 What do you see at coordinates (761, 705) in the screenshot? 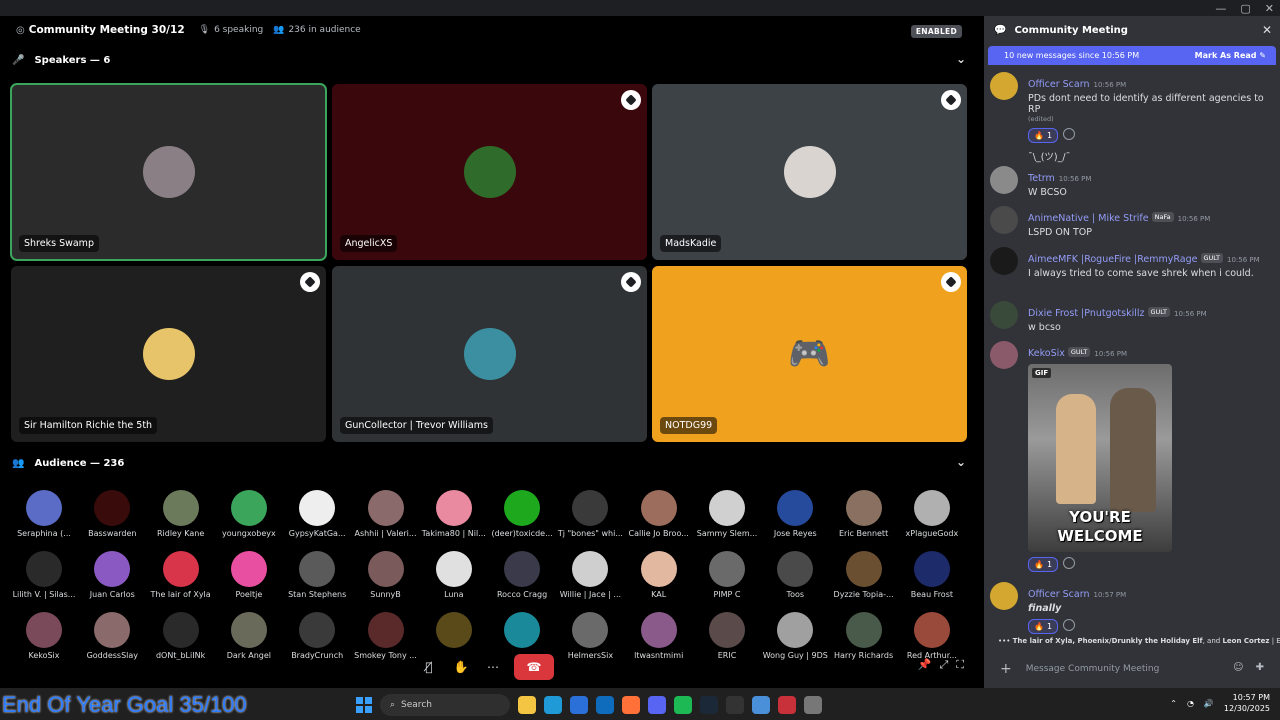
I see `app-icon-notepad` at bounding box center [761, 705].